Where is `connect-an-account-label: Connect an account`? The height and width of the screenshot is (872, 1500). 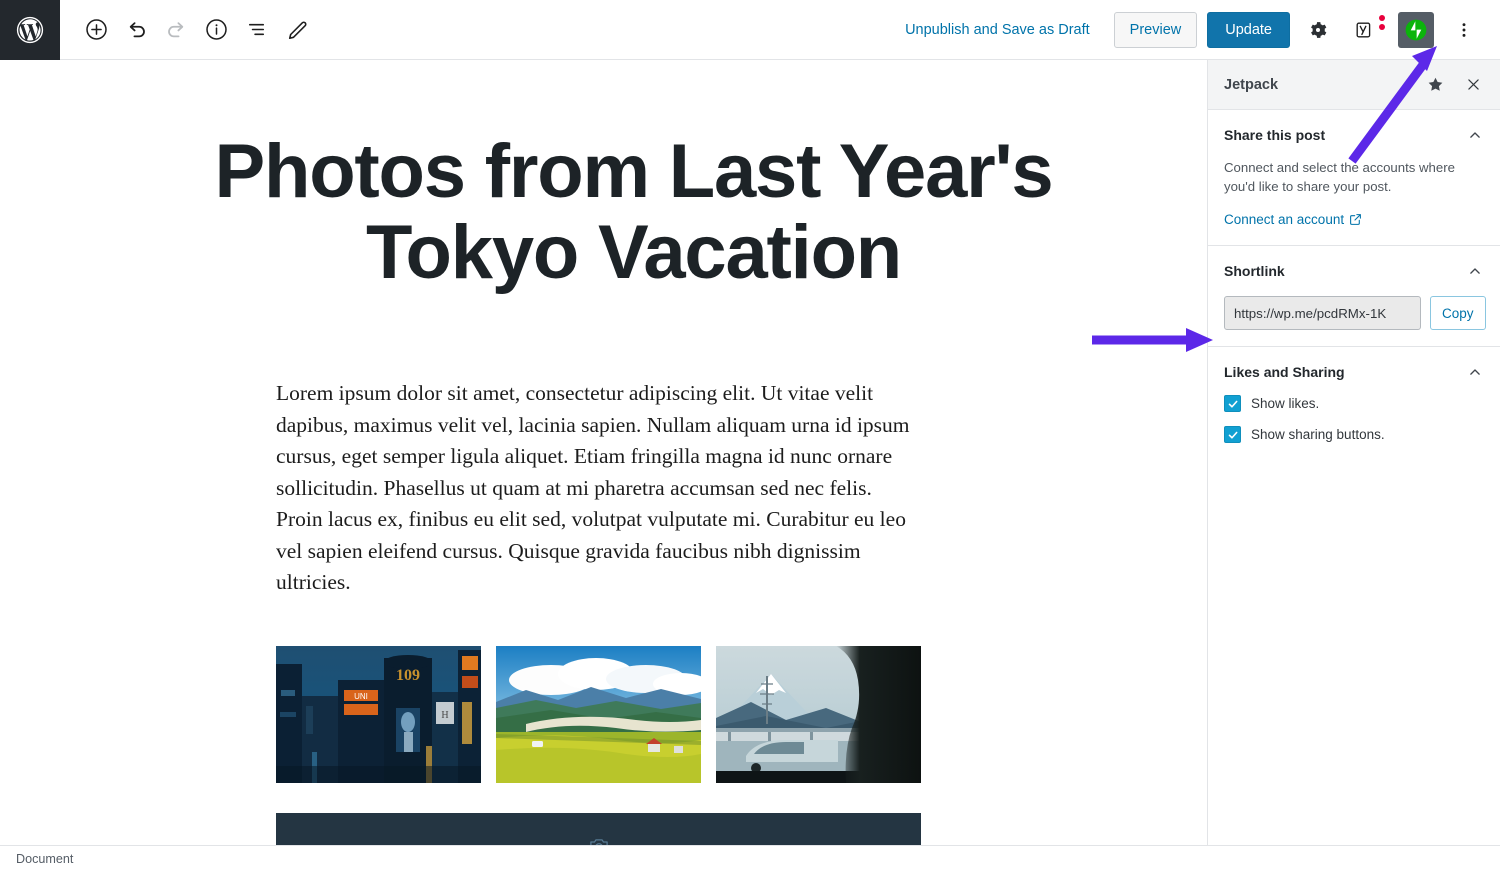
connect-an-account-label: Connect an account is located at coordinates (1284, 219).